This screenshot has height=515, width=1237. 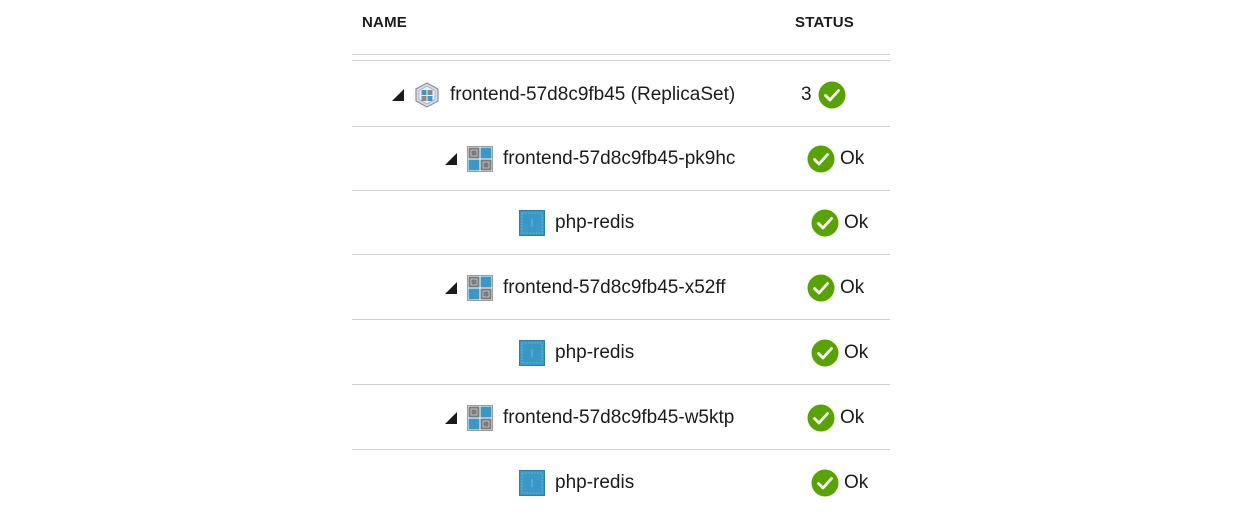 What do you see at coordinates (384, 22) in the screenshot?
I see `column-header-name: NAME` at bounding box center [384, 22].